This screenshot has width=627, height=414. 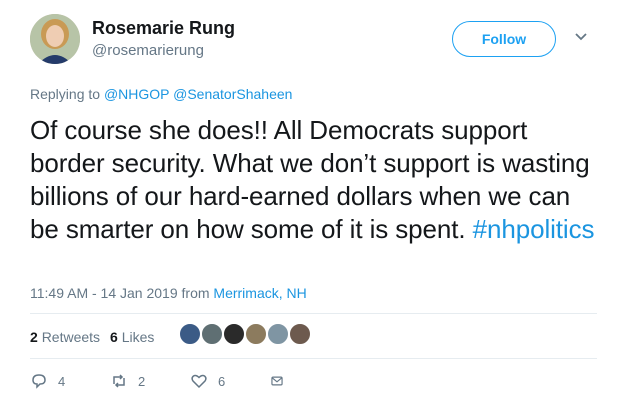 What do you see at coordinates (504, 39) in the screenshot?
I see `follow-button: Follow` at bounding box center [504, 39].